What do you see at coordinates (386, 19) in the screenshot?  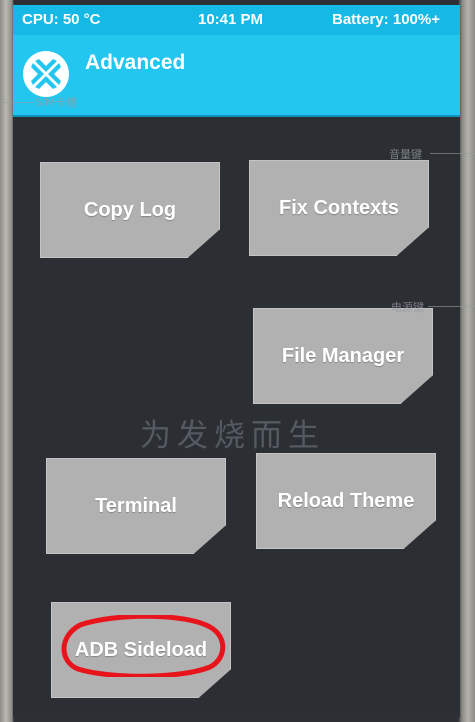 I see `battery-status: Battery: 100%+` at bounding box center [386, 19].